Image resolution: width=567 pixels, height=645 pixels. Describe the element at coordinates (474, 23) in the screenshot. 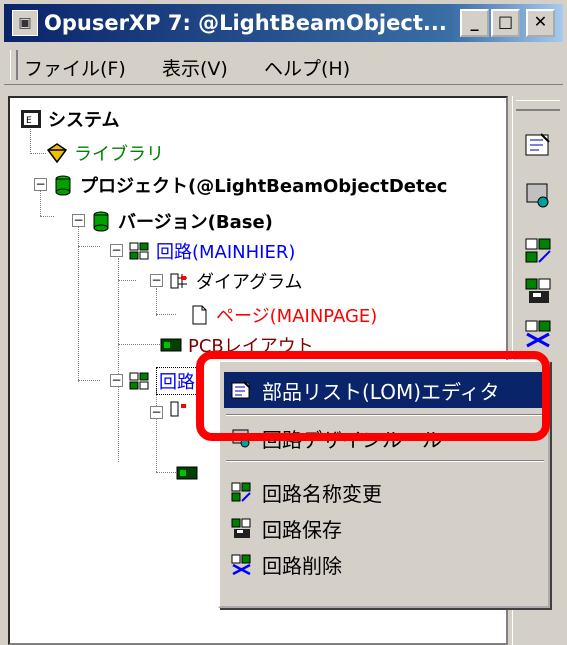

I see `minimize-button: _` at that location.